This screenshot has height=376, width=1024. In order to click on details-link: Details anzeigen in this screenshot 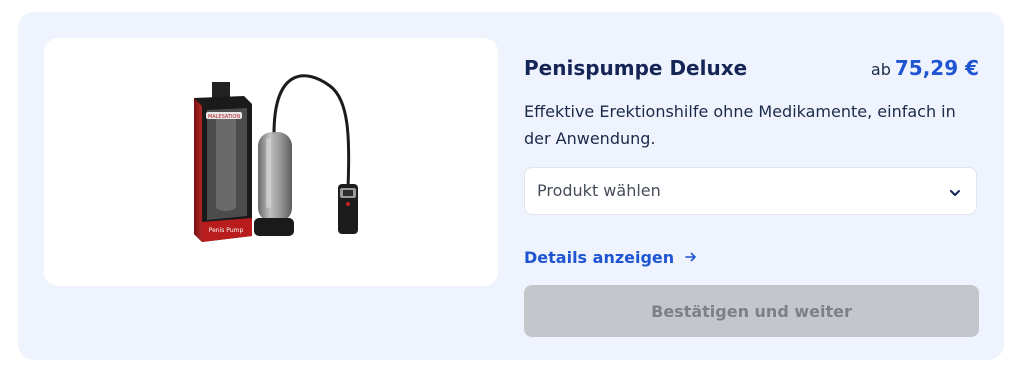, I will do `click(611, 257)`.